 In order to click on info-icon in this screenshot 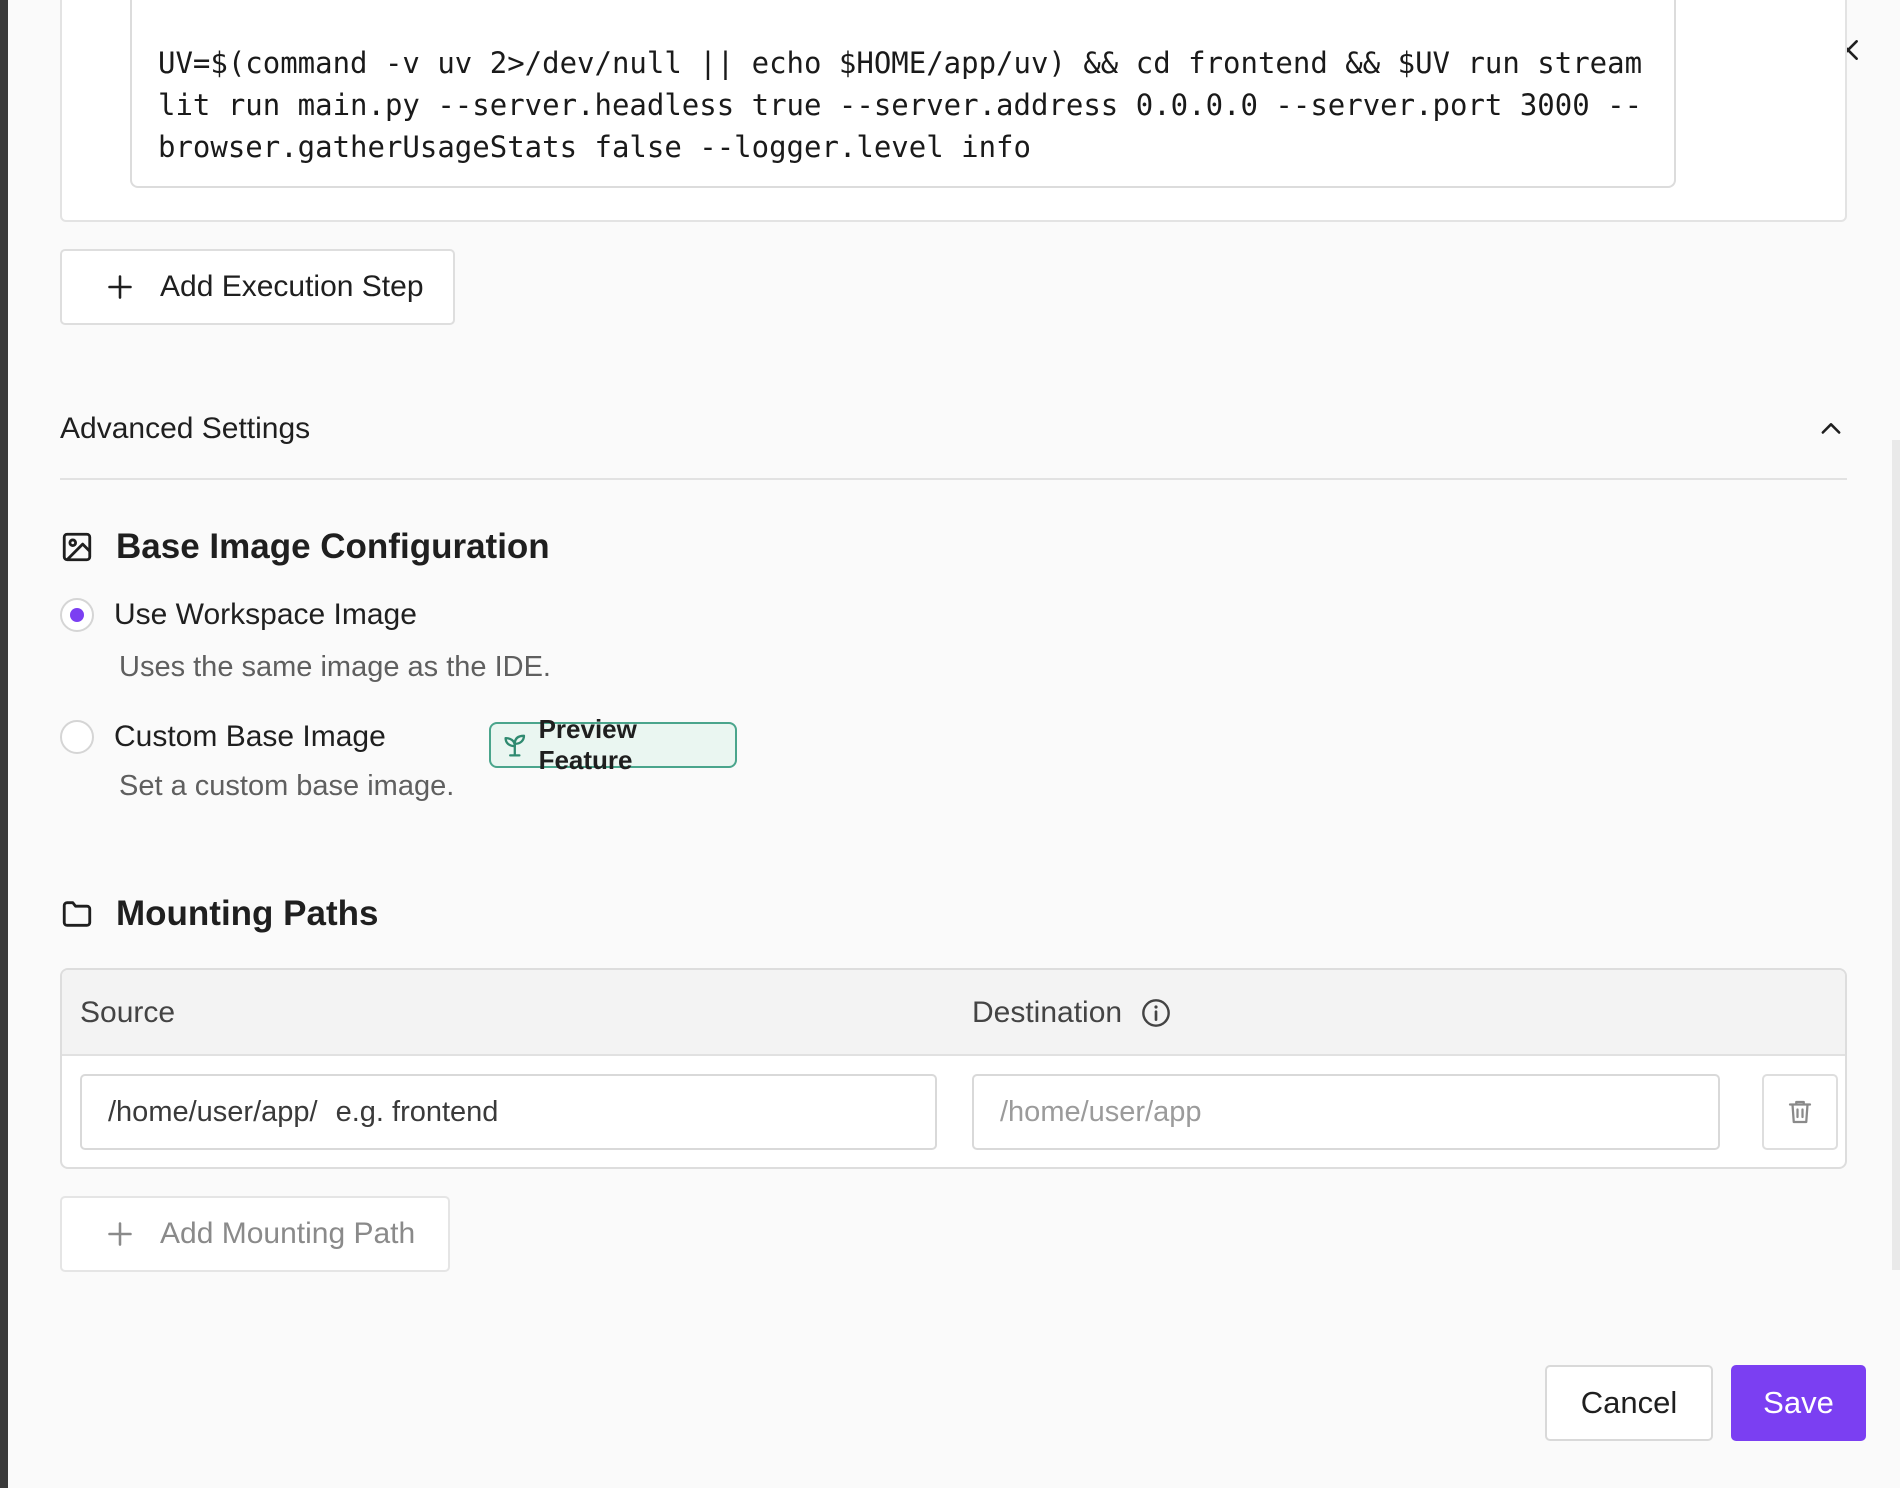, I will do `click(1156, 1013)`.